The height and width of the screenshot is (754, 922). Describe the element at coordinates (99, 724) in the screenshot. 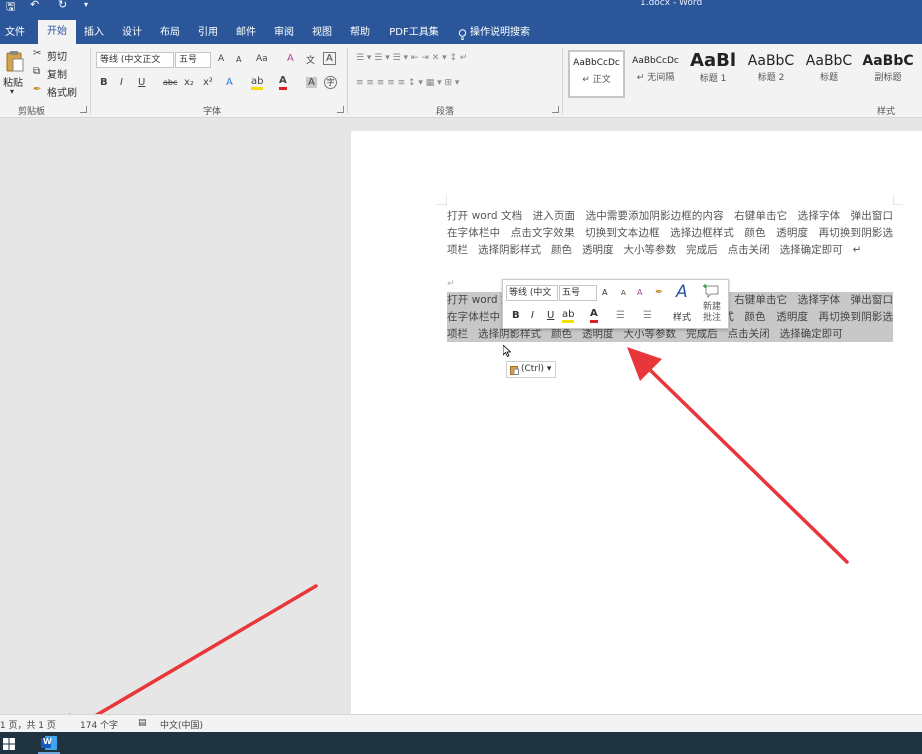

I see `word-count: 174 个字` at that location.